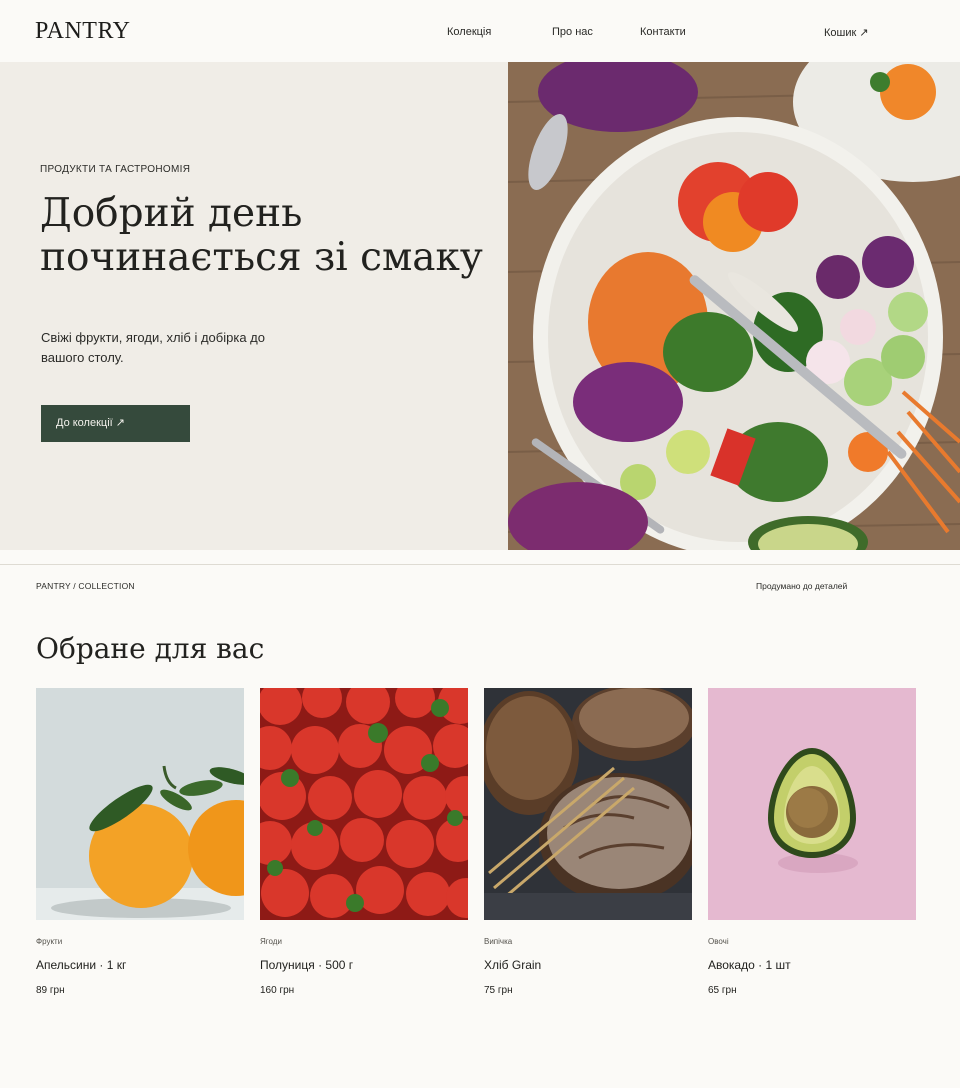 This screenshot has width=960, height=1088. What do you see at coordinates (512, 965) in the screenshot?
I see `product-name: Хліб Grain` at bounding box center [512, 965].